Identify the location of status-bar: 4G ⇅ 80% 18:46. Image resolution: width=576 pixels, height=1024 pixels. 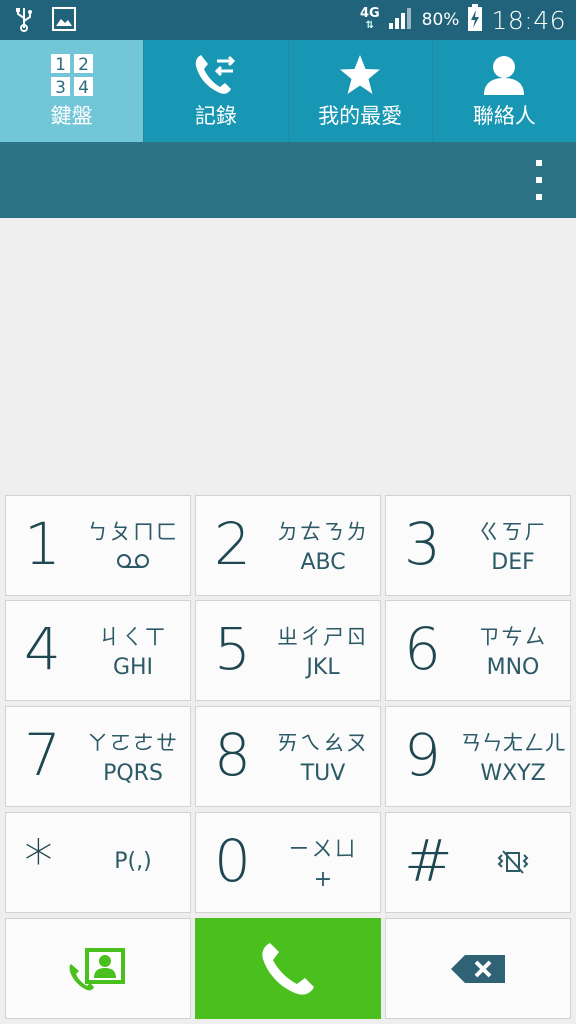
(288, 20).